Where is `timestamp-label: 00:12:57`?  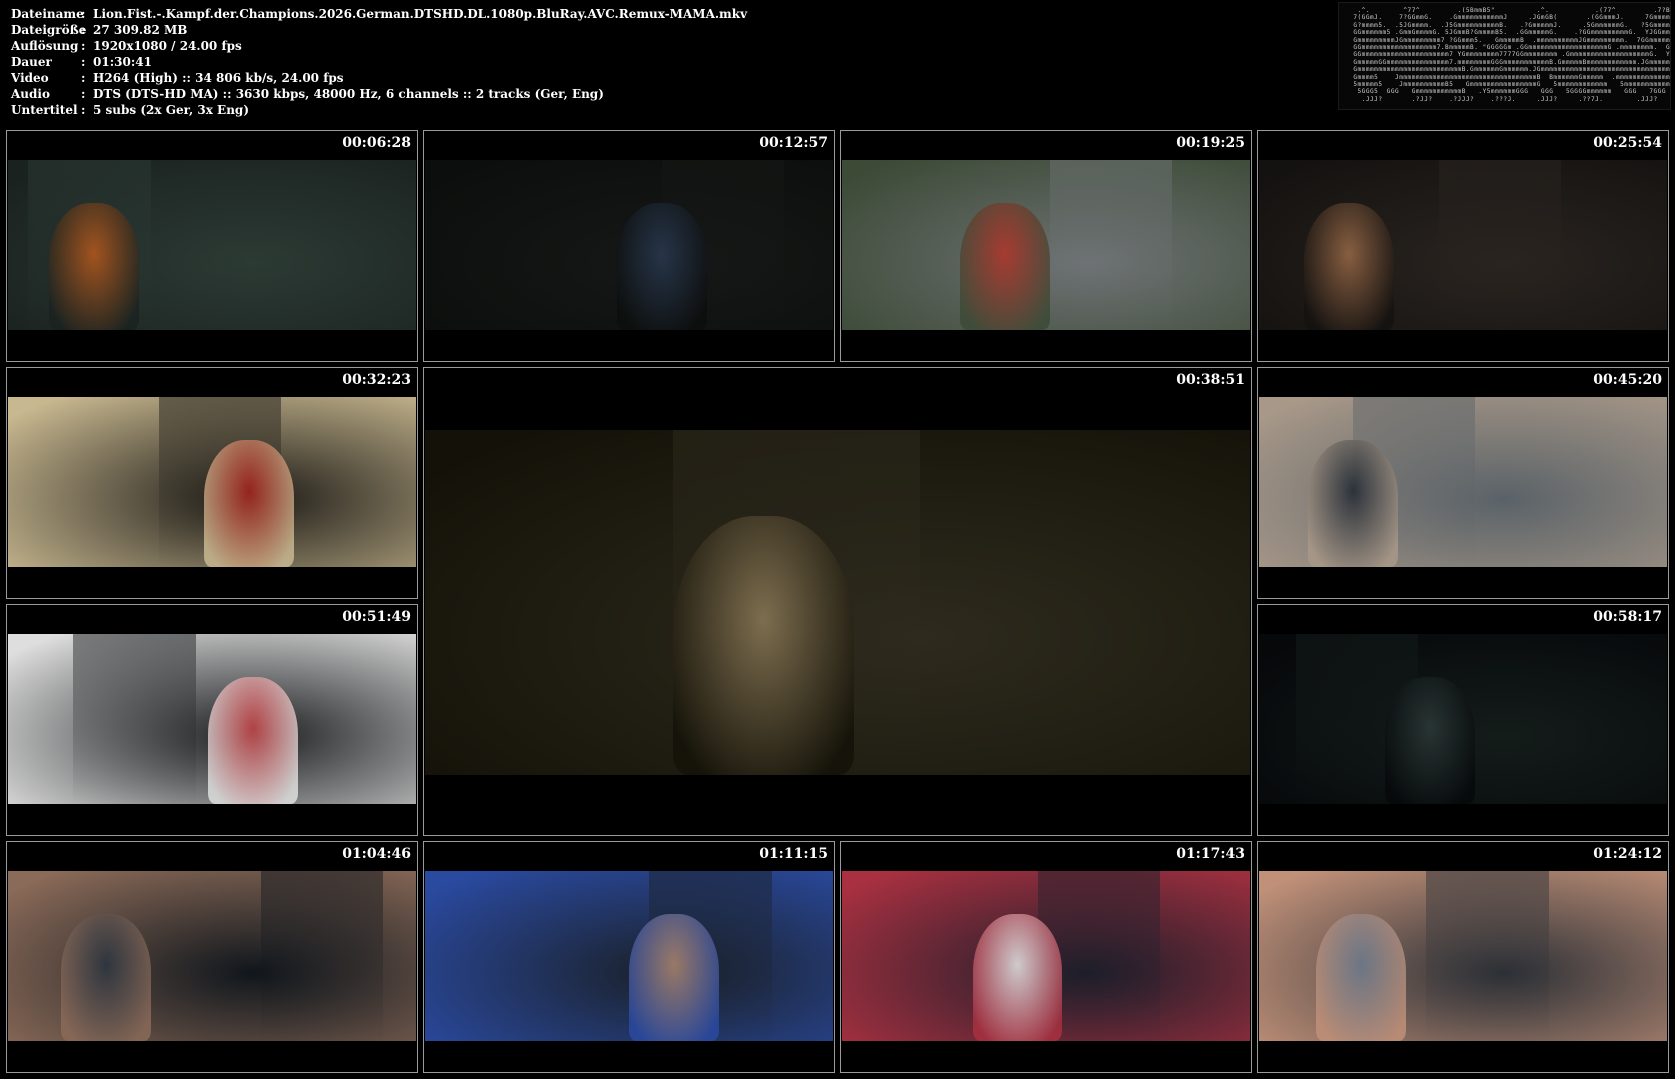
timestamp-label: 00:12:57 is located at coordinates (793, 143).